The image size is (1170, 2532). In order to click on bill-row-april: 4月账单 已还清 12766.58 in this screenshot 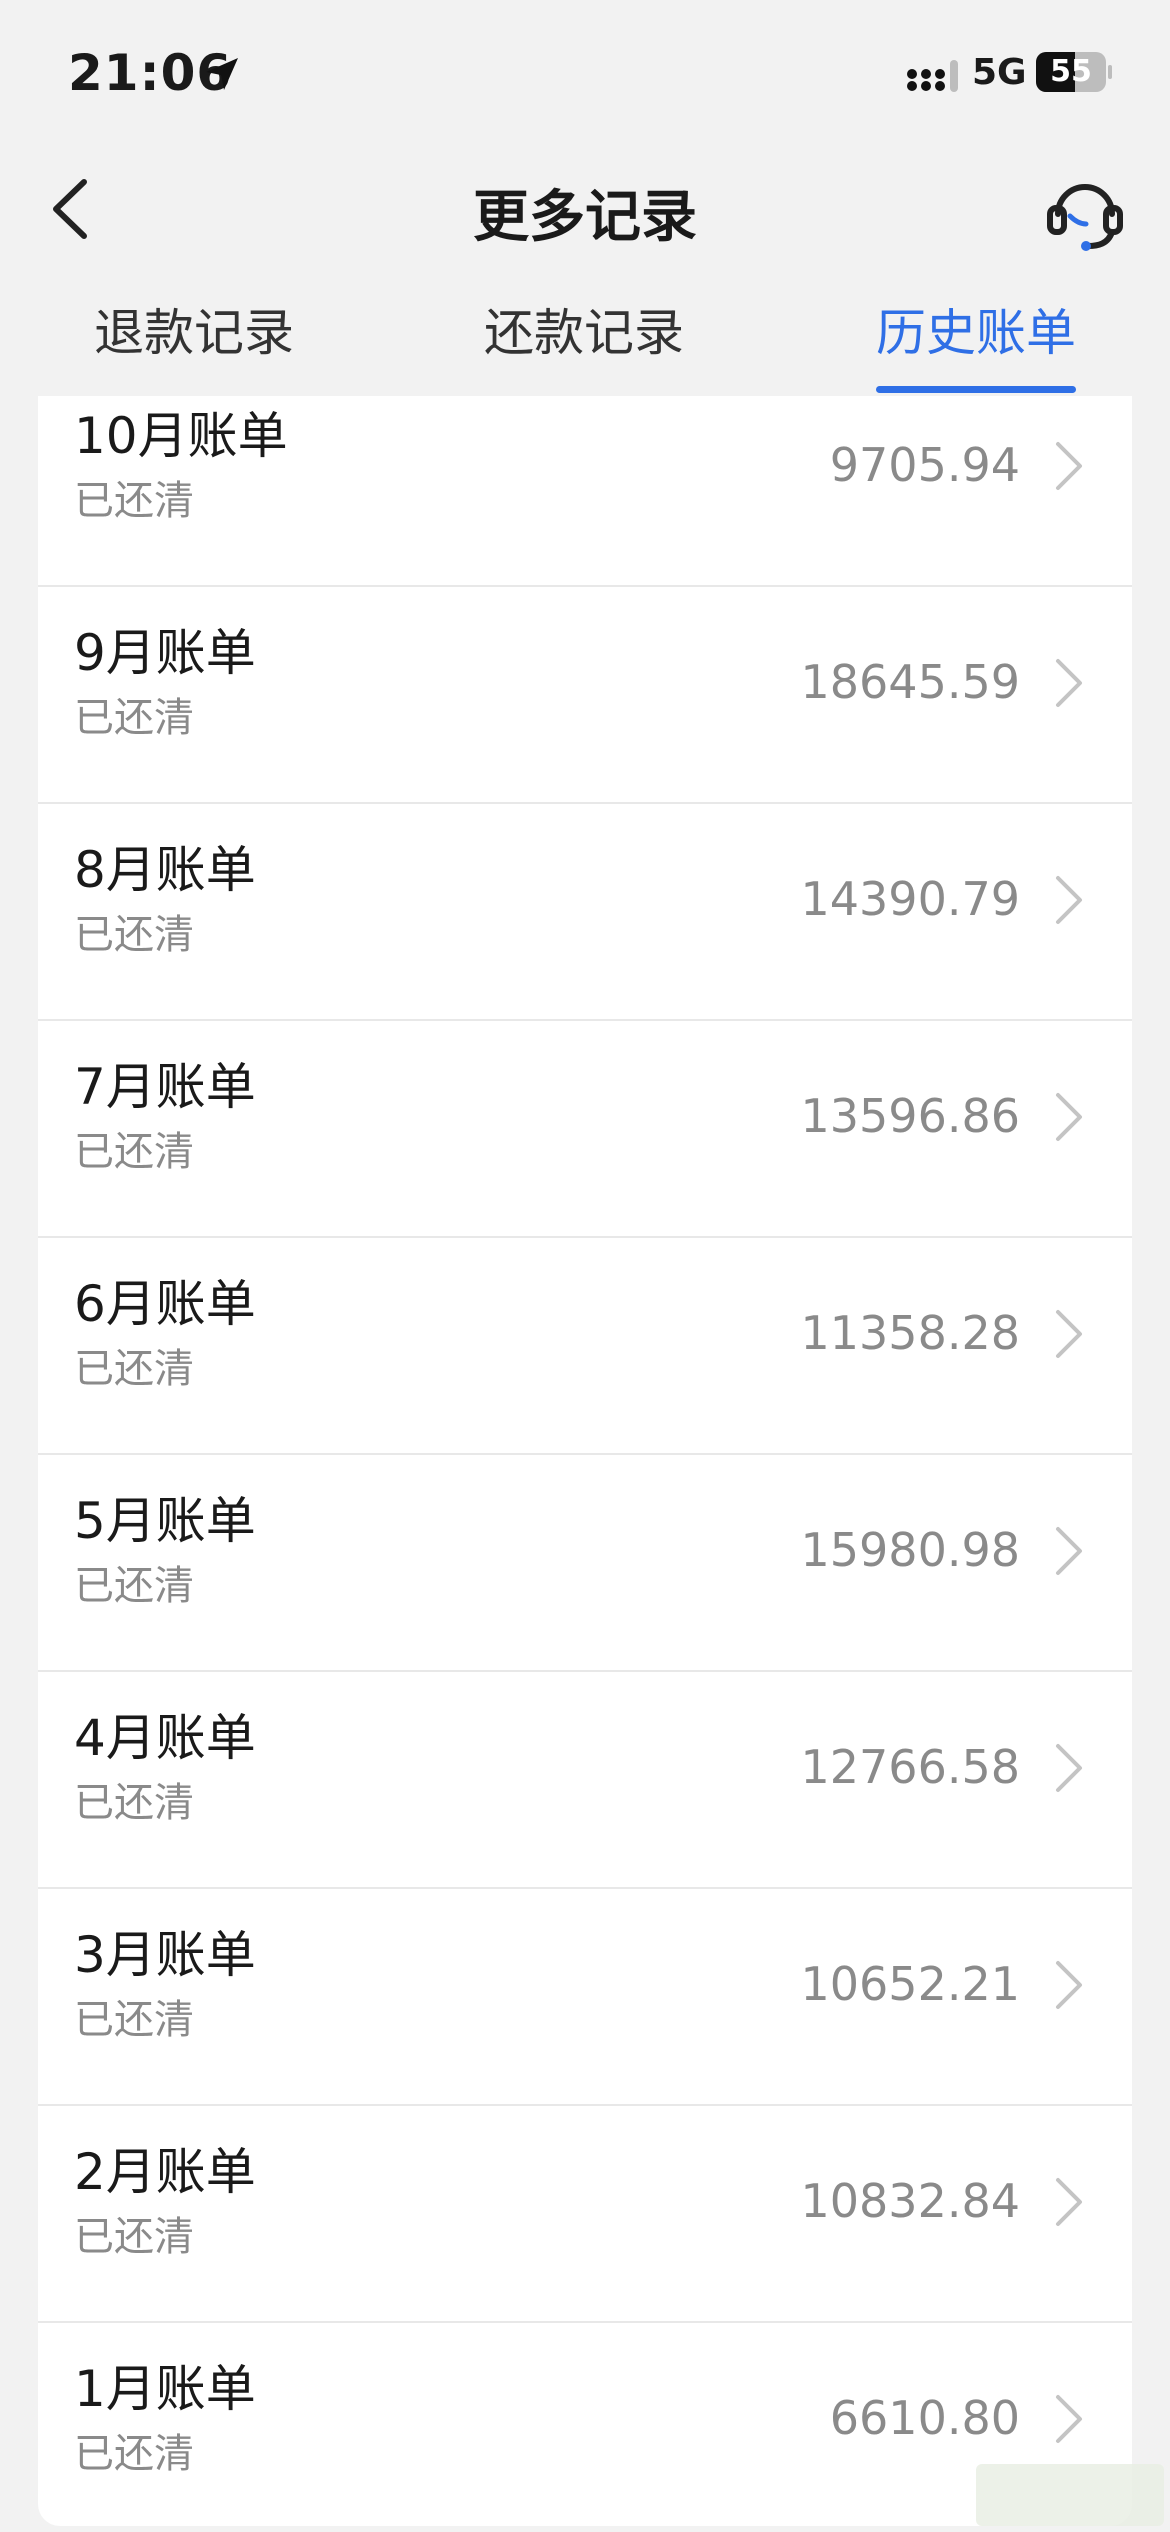, I will do `click(585, 1779)`.